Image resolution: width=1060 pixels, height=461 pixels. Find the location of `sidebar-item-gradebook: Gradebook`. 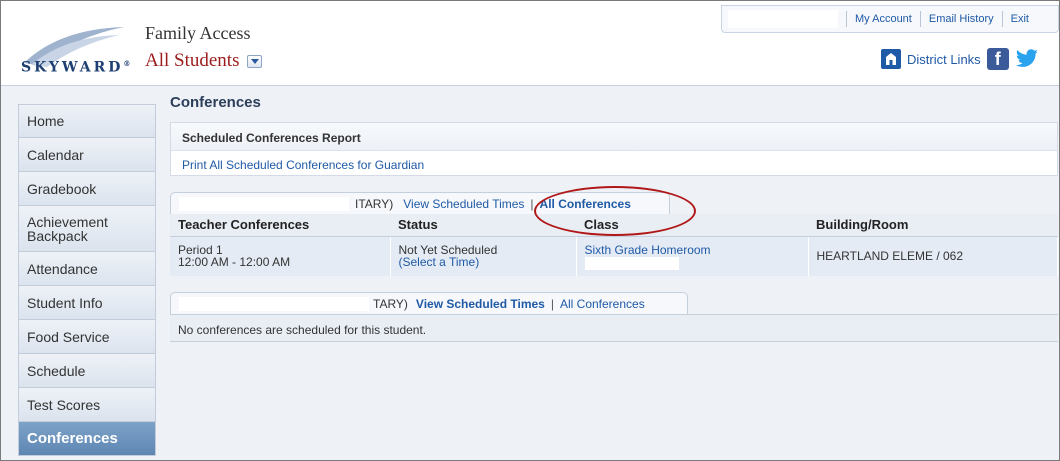

sidebar-item-gradebook: Gradebook is located at coordinates (87, 189).